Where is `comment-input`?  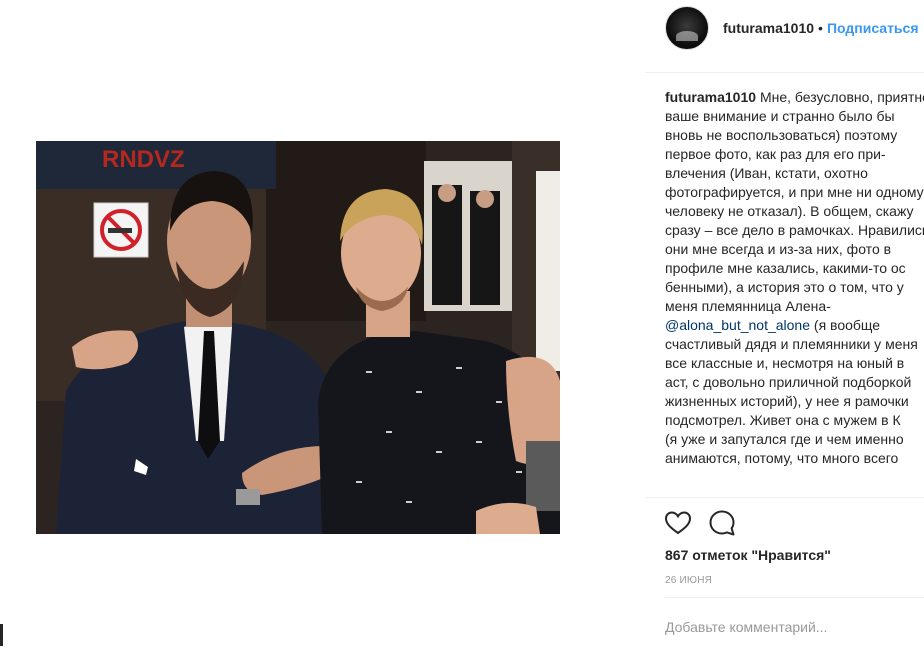
comment-input is located at coordinates (790, 627).